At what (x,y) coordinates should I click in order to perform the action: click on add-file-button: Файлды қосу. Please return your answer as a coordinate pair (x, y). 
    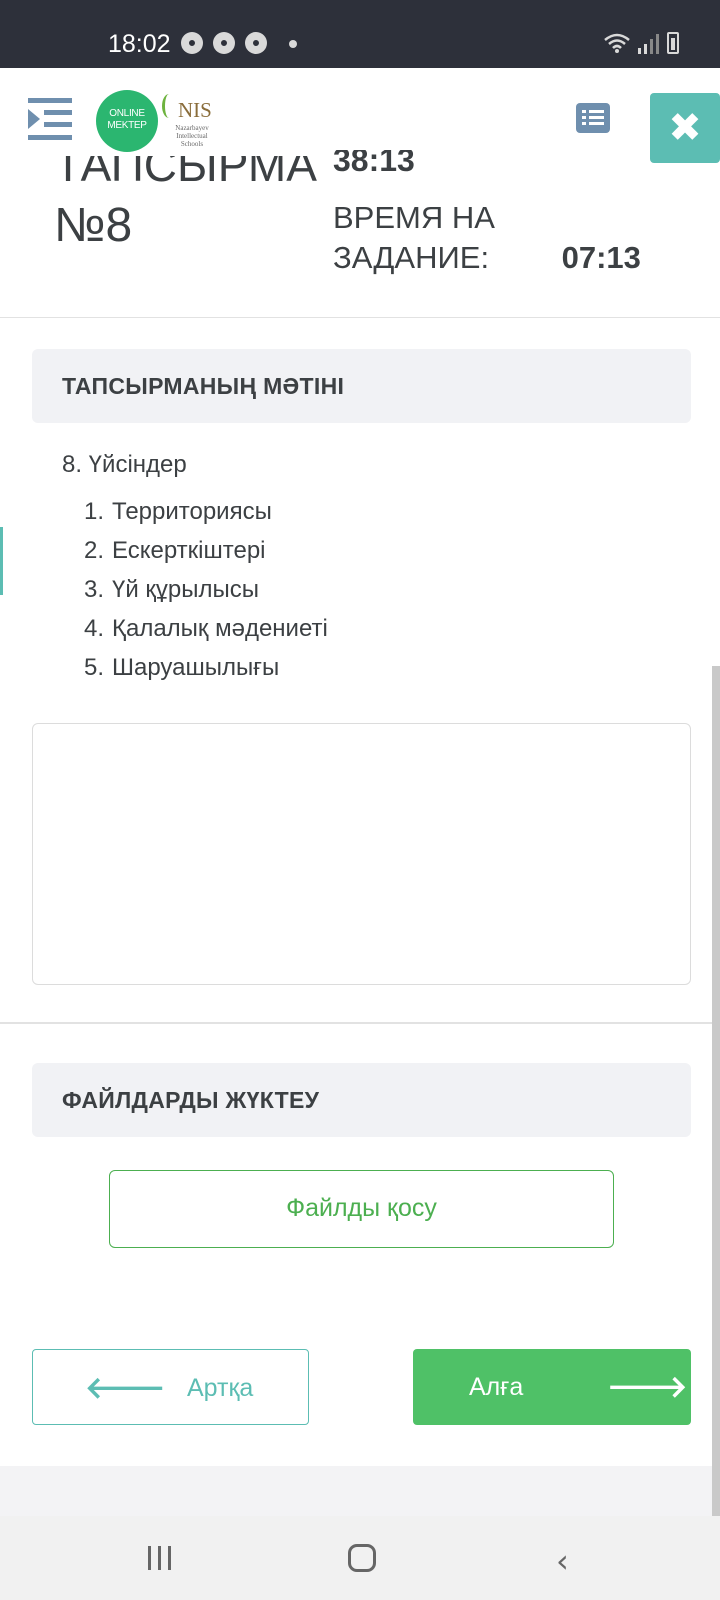
    Looking at the image, I should click on (361, 1209).